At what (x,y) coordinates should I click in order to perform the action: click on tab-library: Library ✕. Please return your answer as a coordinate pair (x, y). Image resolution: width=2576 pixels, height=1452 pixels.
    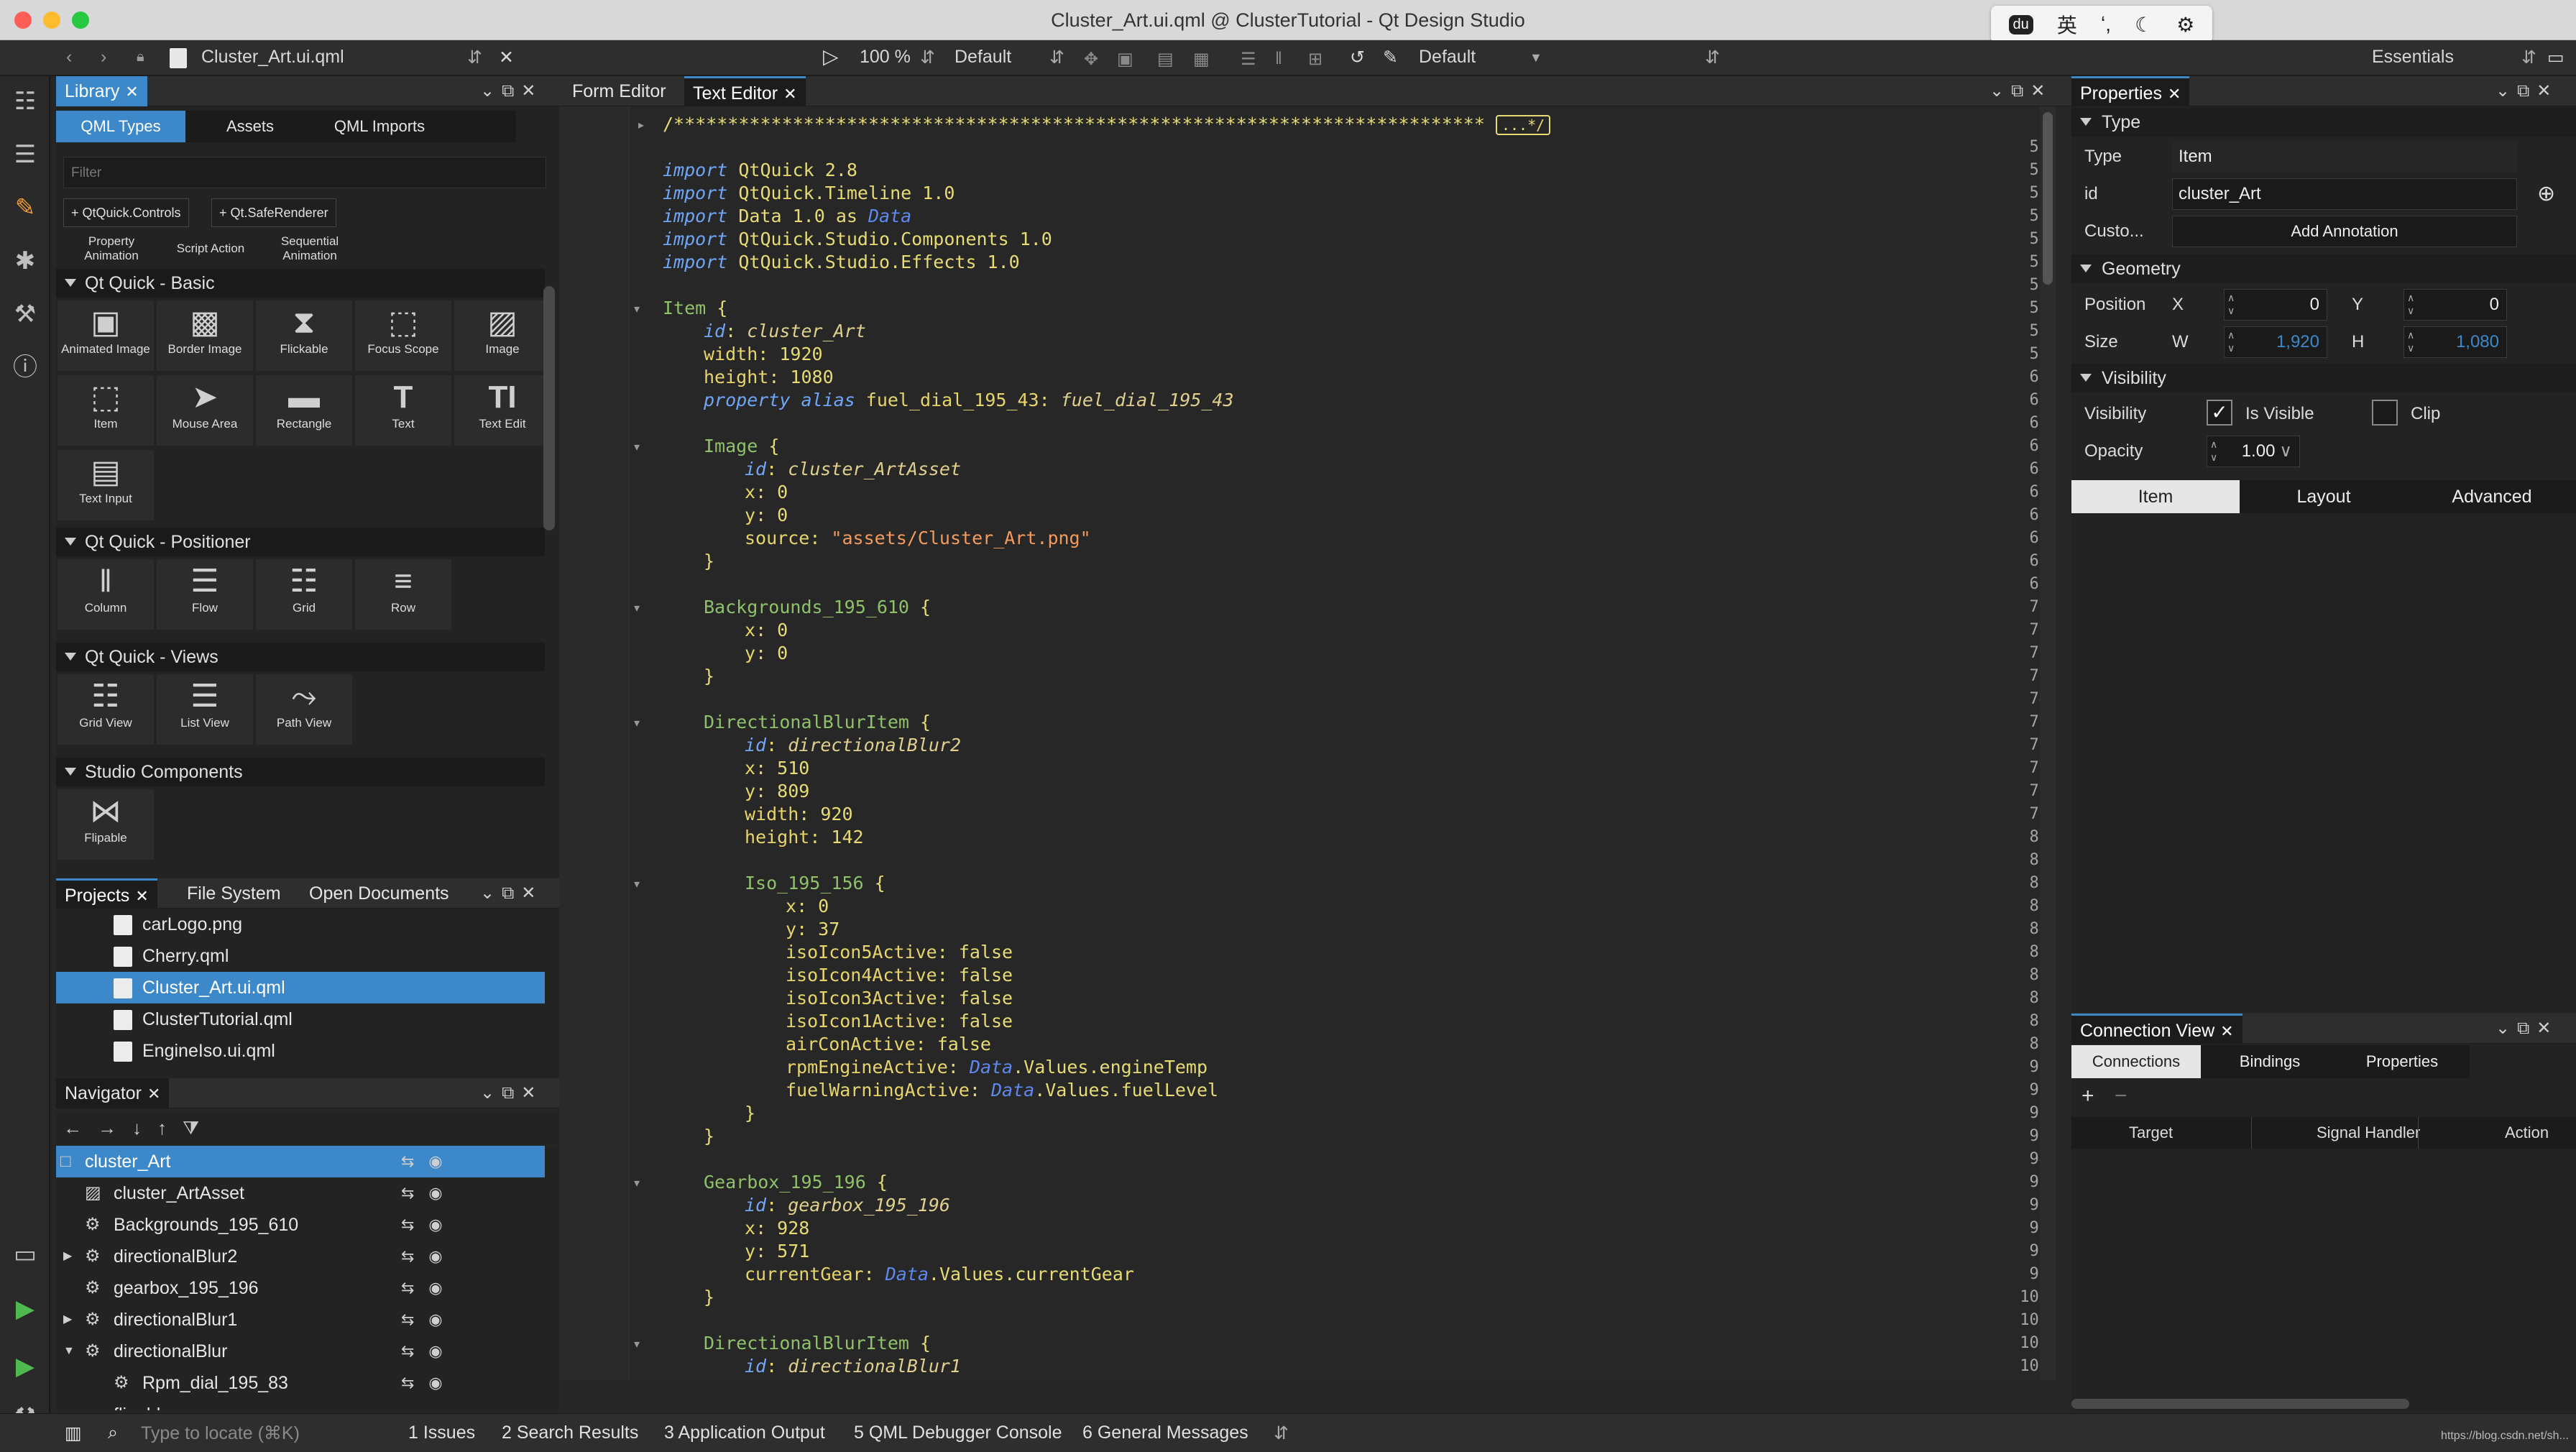
    Looking at the image, I should click on (101, 91).